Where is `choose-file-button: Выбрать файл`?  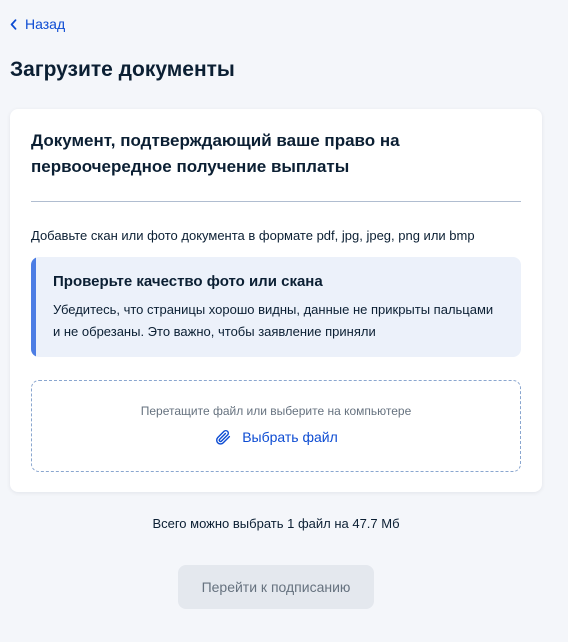 choose-file-button: Выбрать файл is located at coordinates (276, 437).